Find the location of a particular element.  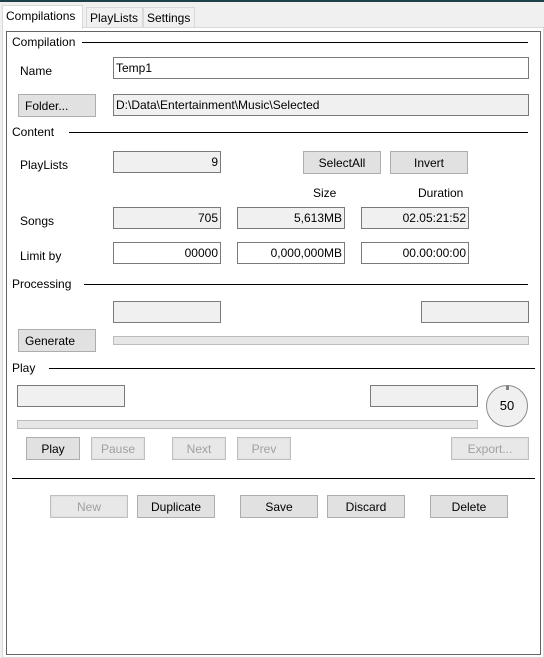

playlists-count-field: 9 is located at coordinates (167, 162).